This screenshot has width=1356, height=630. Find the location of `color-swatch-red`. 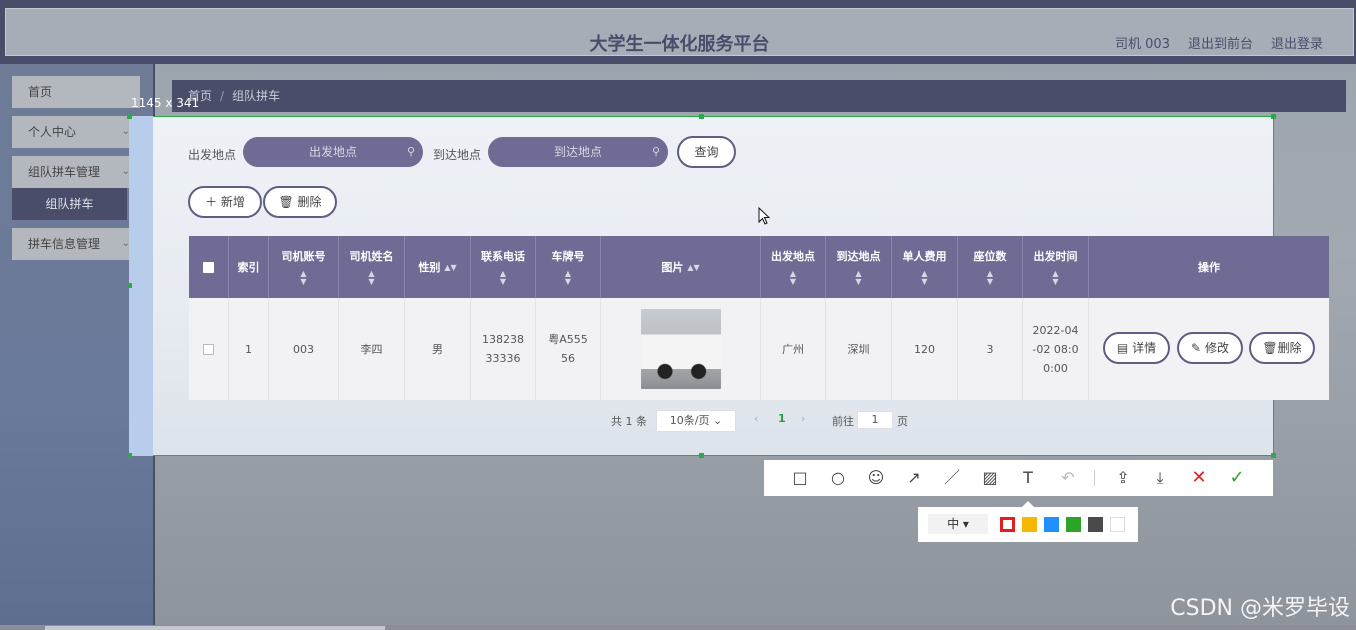

color-swatch-red is located at coordinates (1007, 524).